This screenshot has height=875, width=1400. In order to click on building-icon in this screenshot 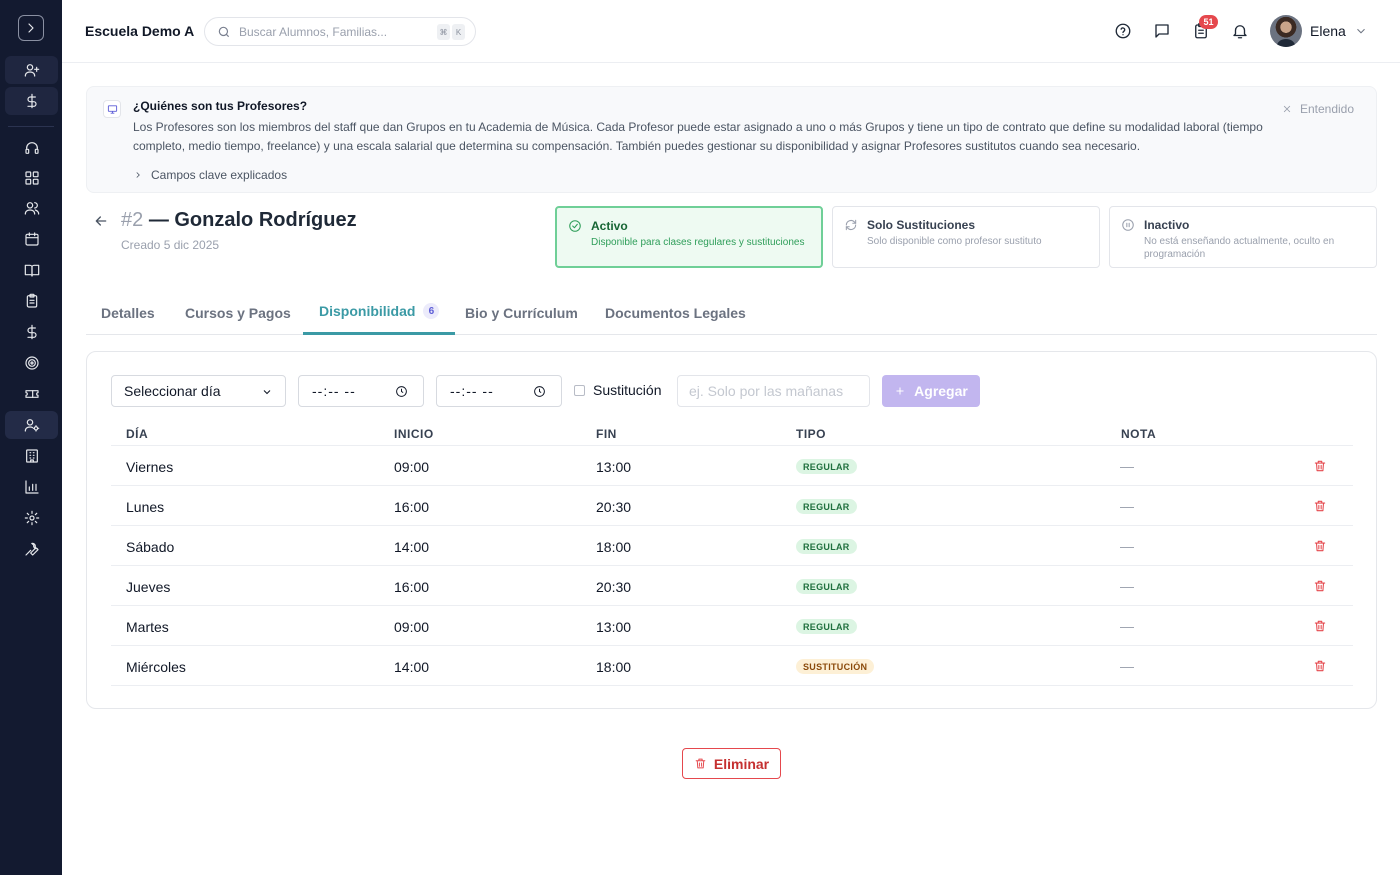, I will do `click(31, 456)`.